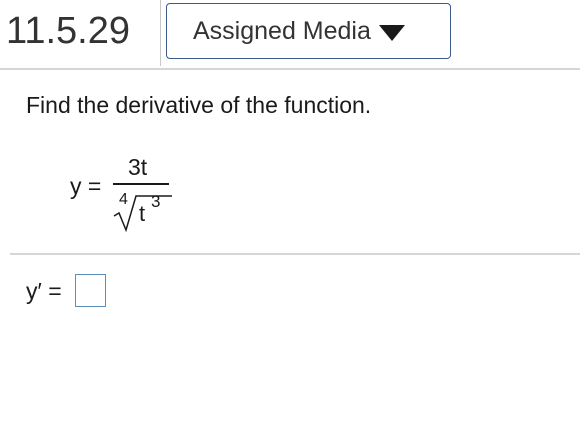  What do you see at coordinates (282, 30) in the screenshot?
I see `assigned-media-label: Assigned Media` at bounding box center [282, 30].